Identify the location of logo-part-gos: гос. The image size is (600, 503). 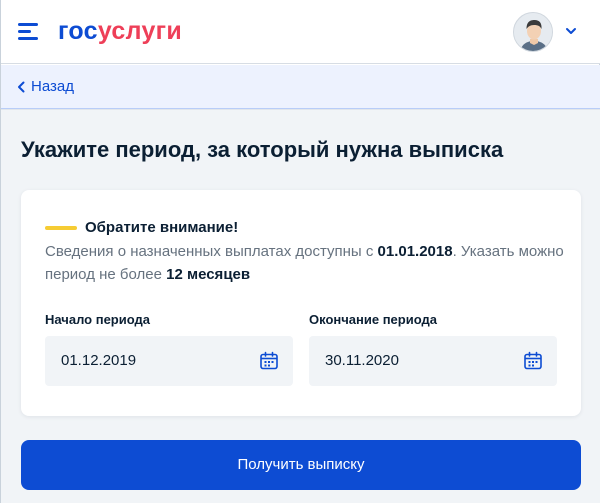
(78, 31).